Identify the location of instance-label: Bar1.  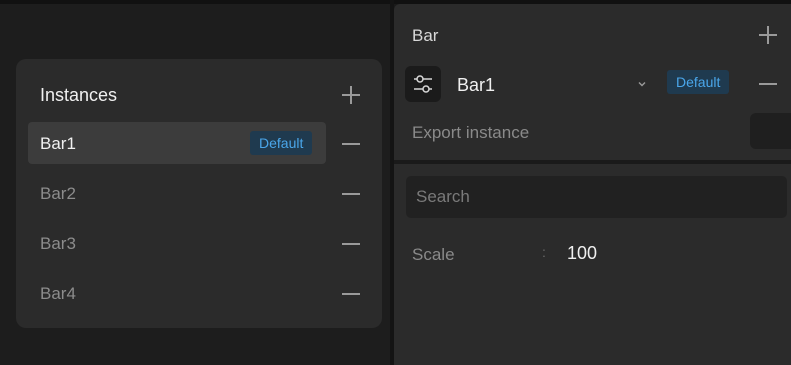
(58, 143).